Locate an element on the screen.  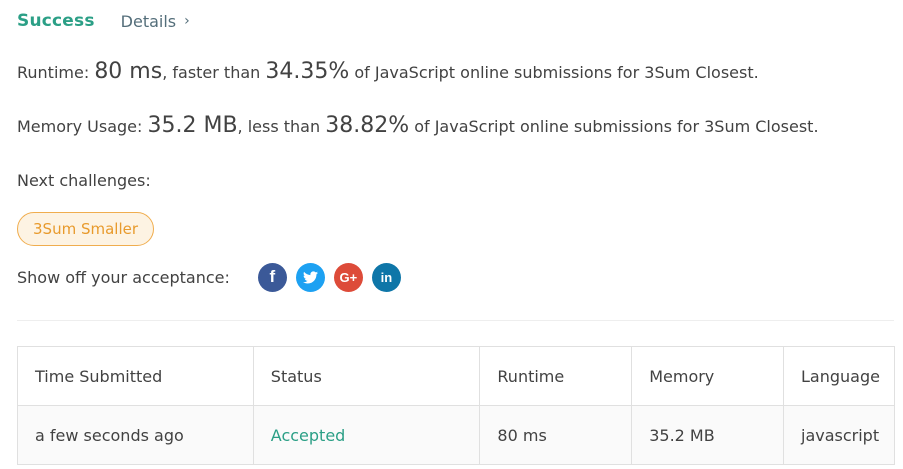
memory-value: 35.2 MB is located at coordinates (192, 125).